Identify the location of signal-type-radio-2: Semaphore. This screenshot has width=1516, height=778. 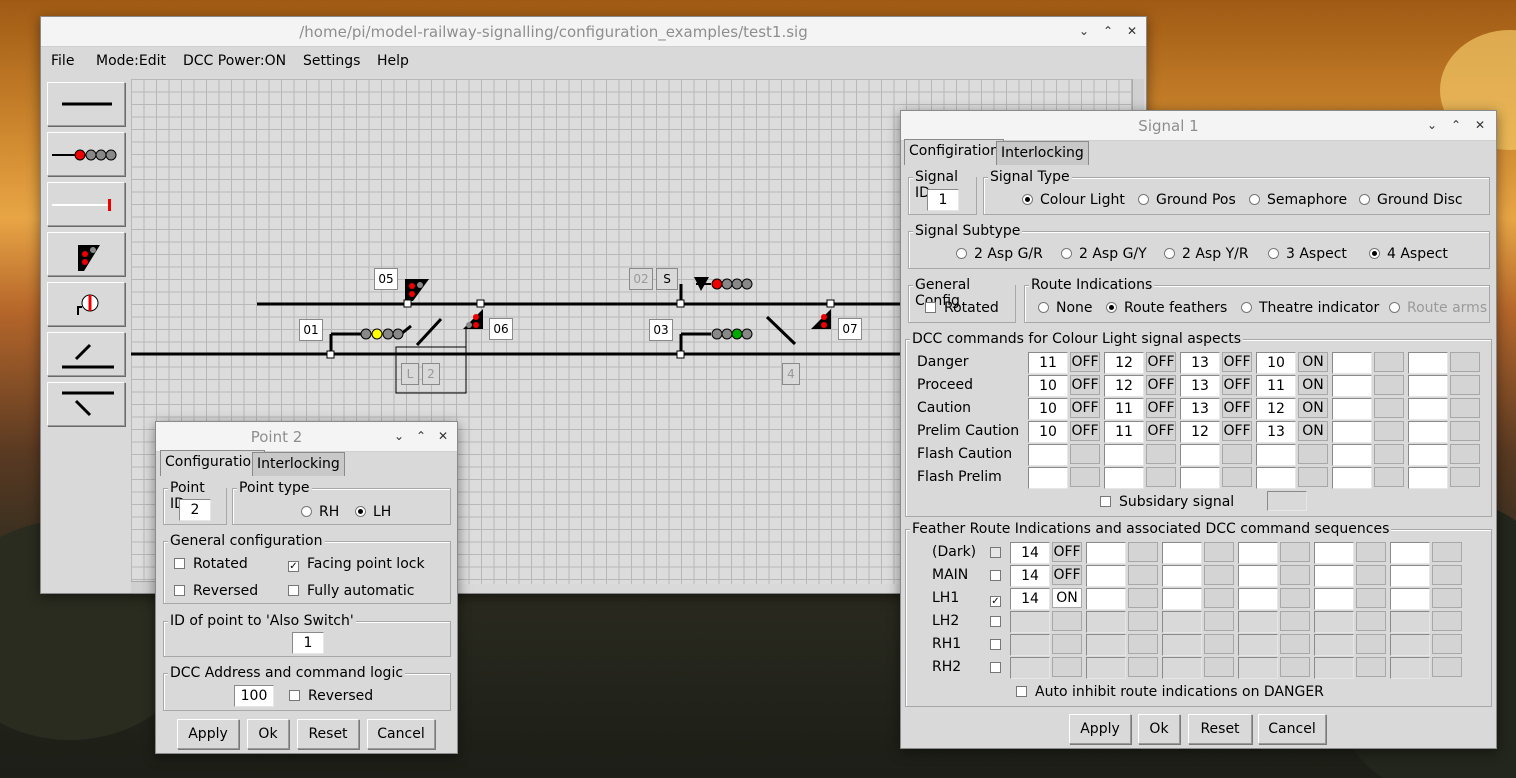
(1298, 200).